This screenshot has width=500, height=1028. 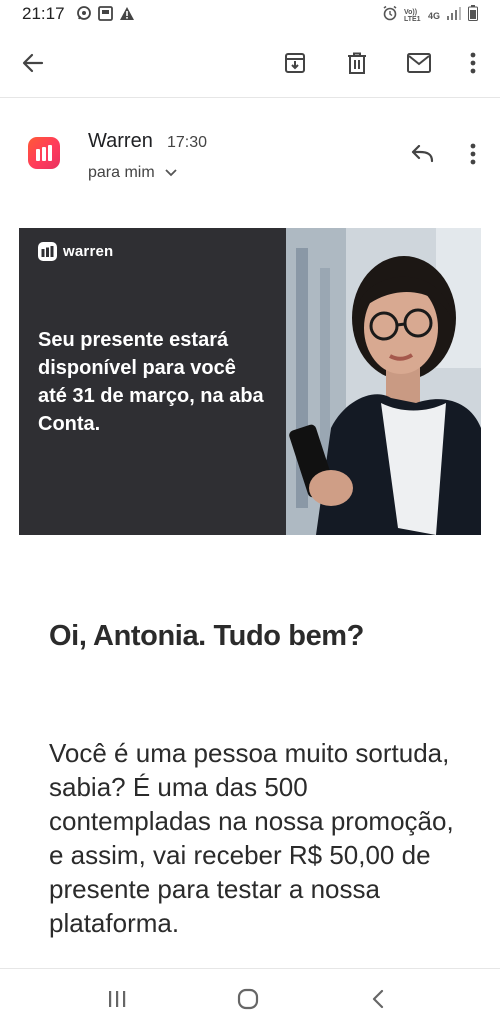 I want to click on mail-icon, so click(x=419, y=63).